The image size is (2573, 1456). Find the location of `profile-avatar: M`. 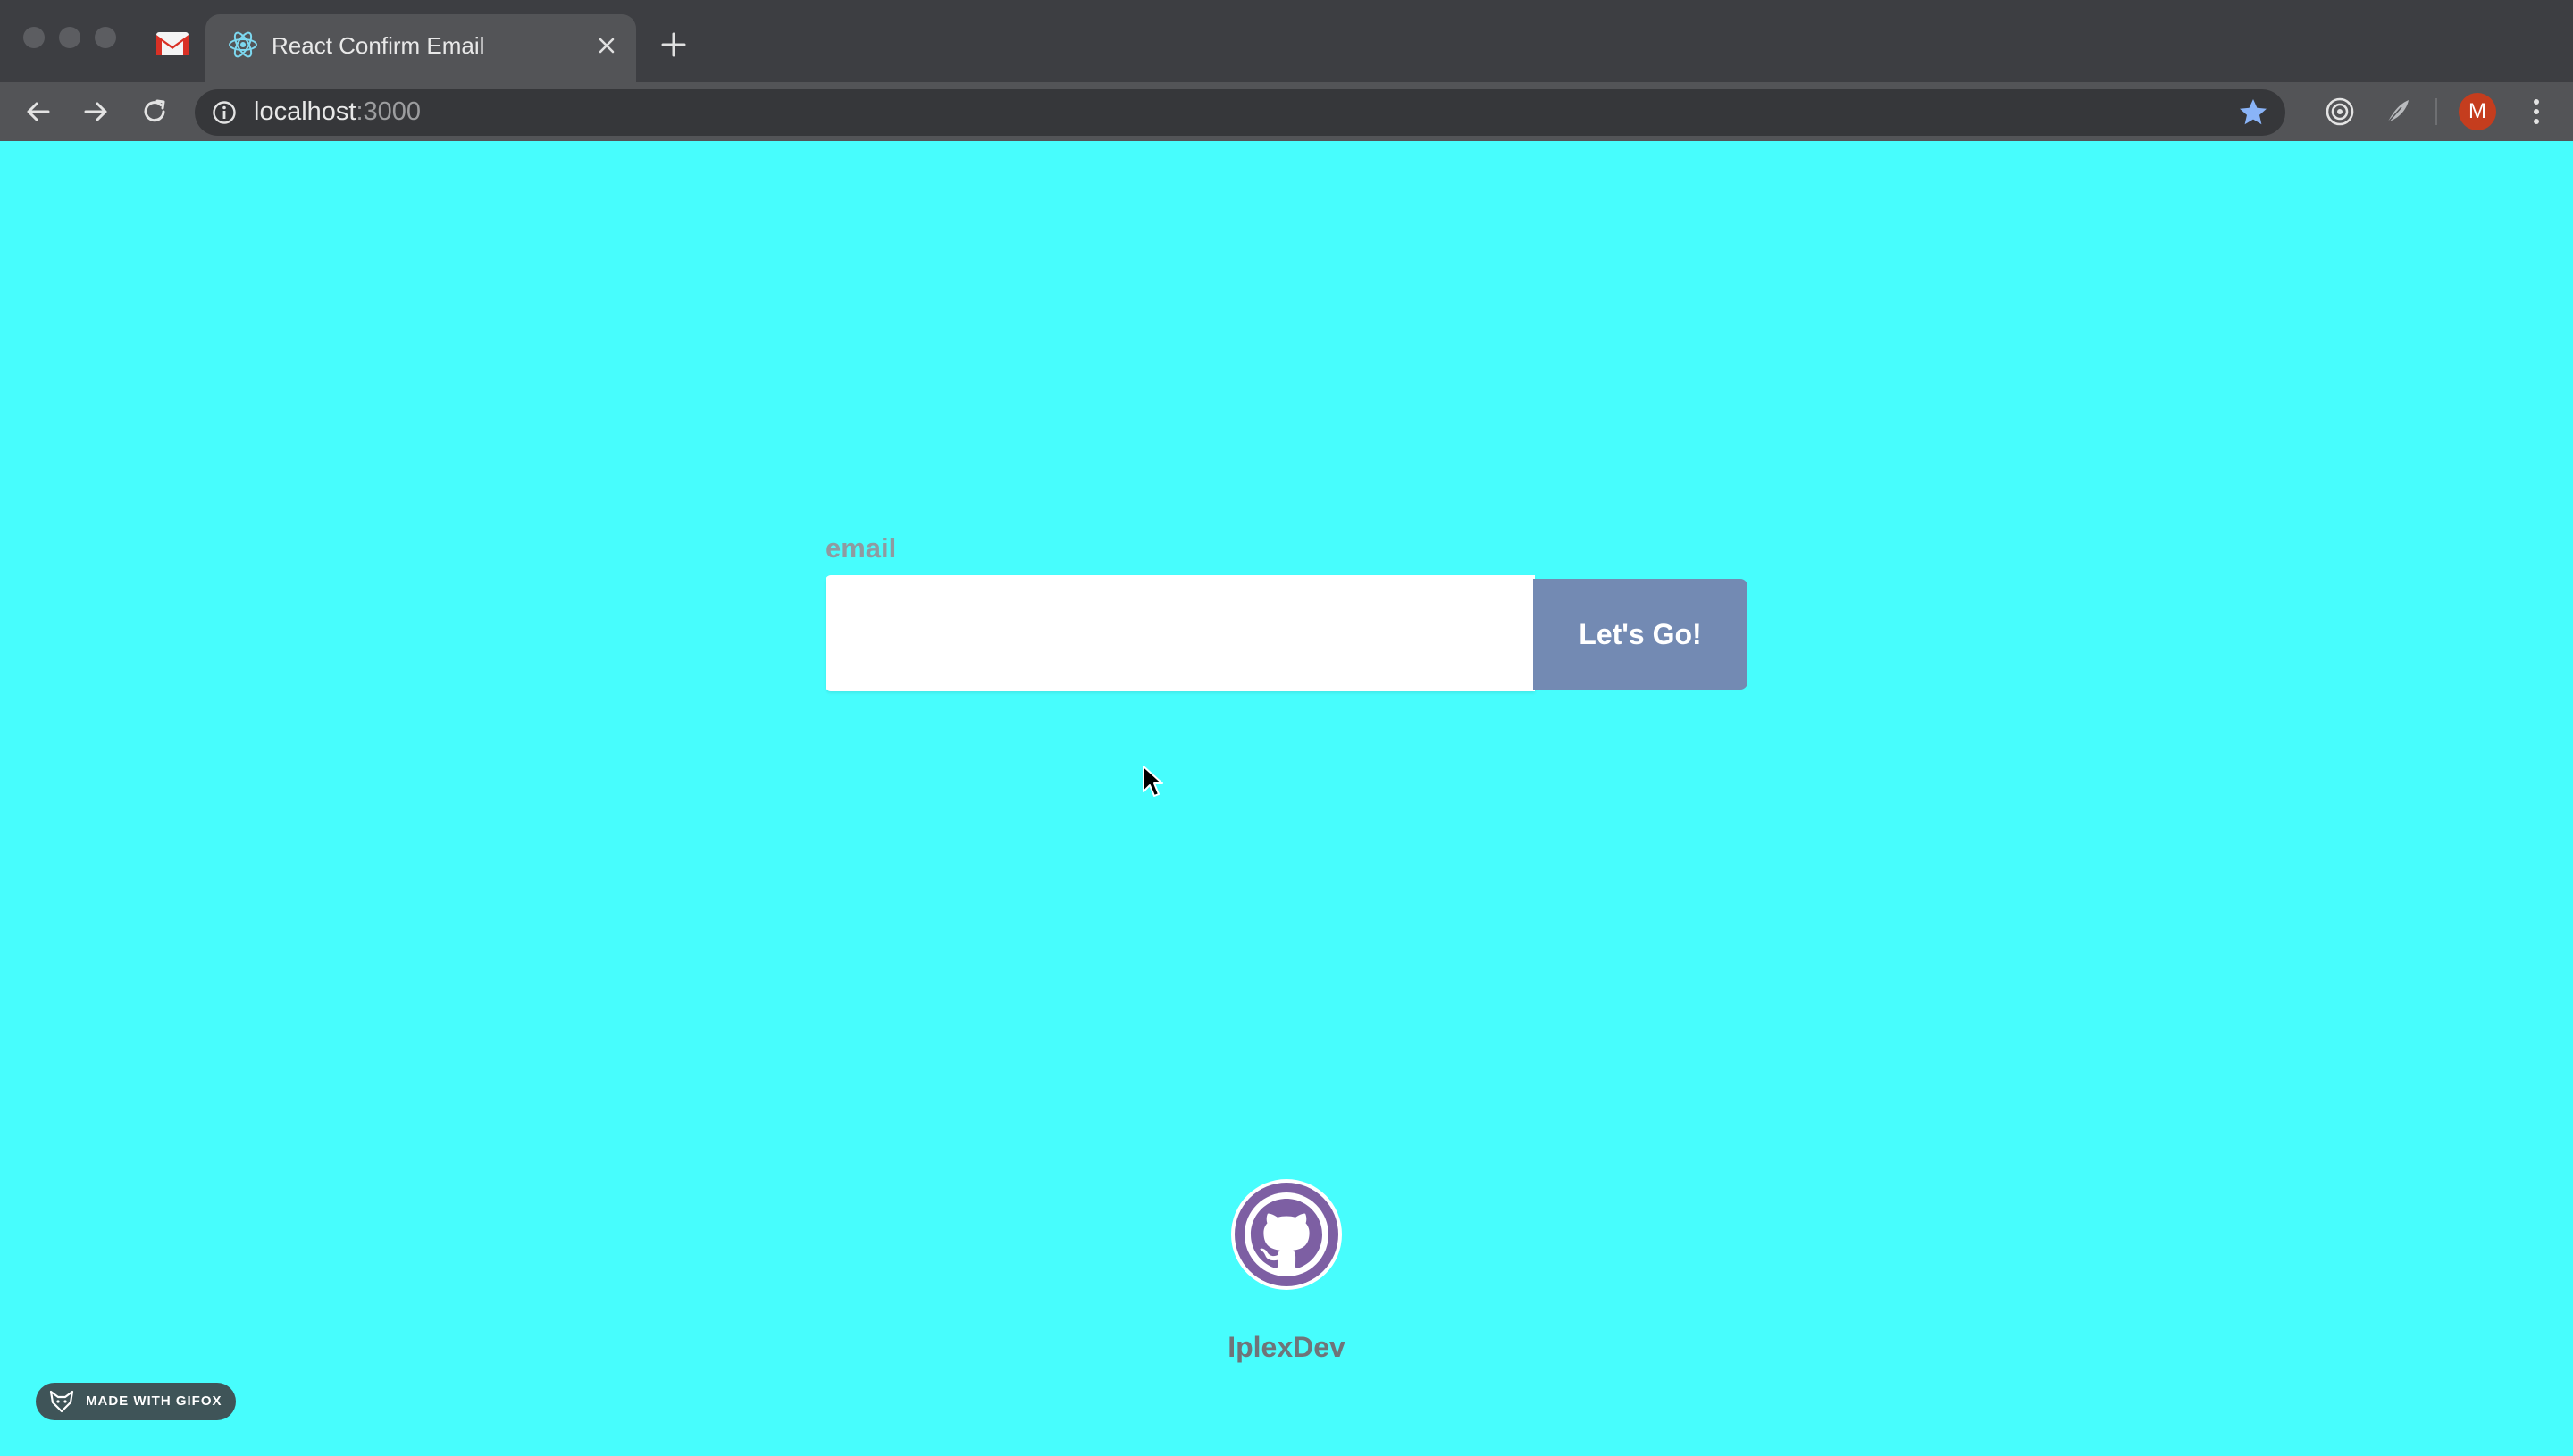

profile-avatar: M is located at coordinates (2477, 111).